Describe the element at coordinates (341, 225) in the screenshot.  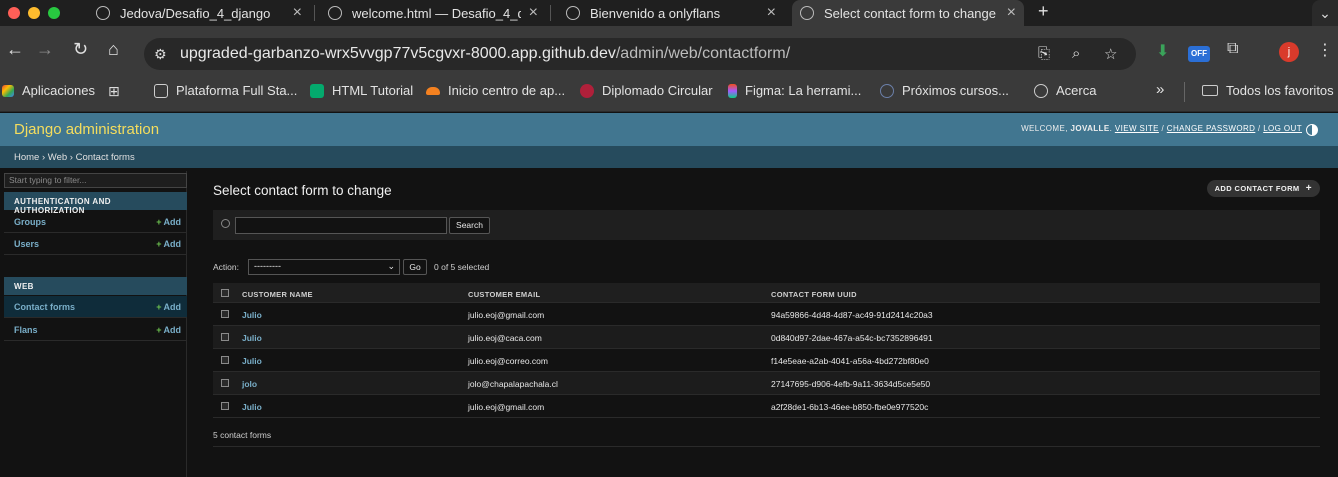
I see `search-input` at that location.